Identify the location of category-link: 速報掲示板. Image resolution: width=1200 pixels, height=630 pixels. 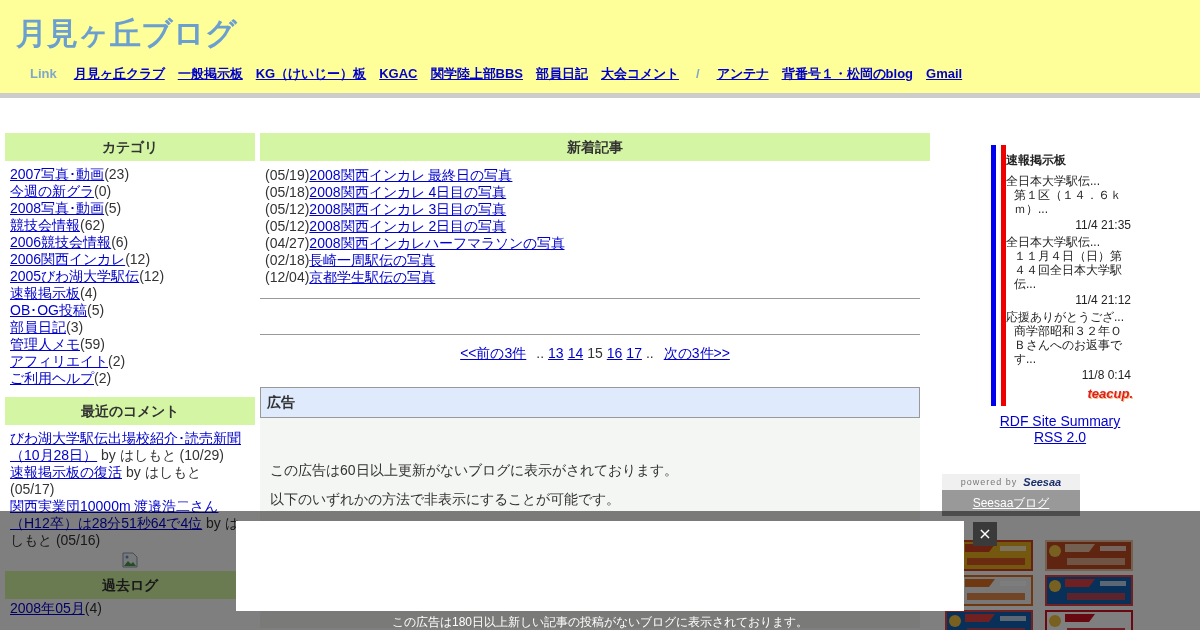
(45, 293).